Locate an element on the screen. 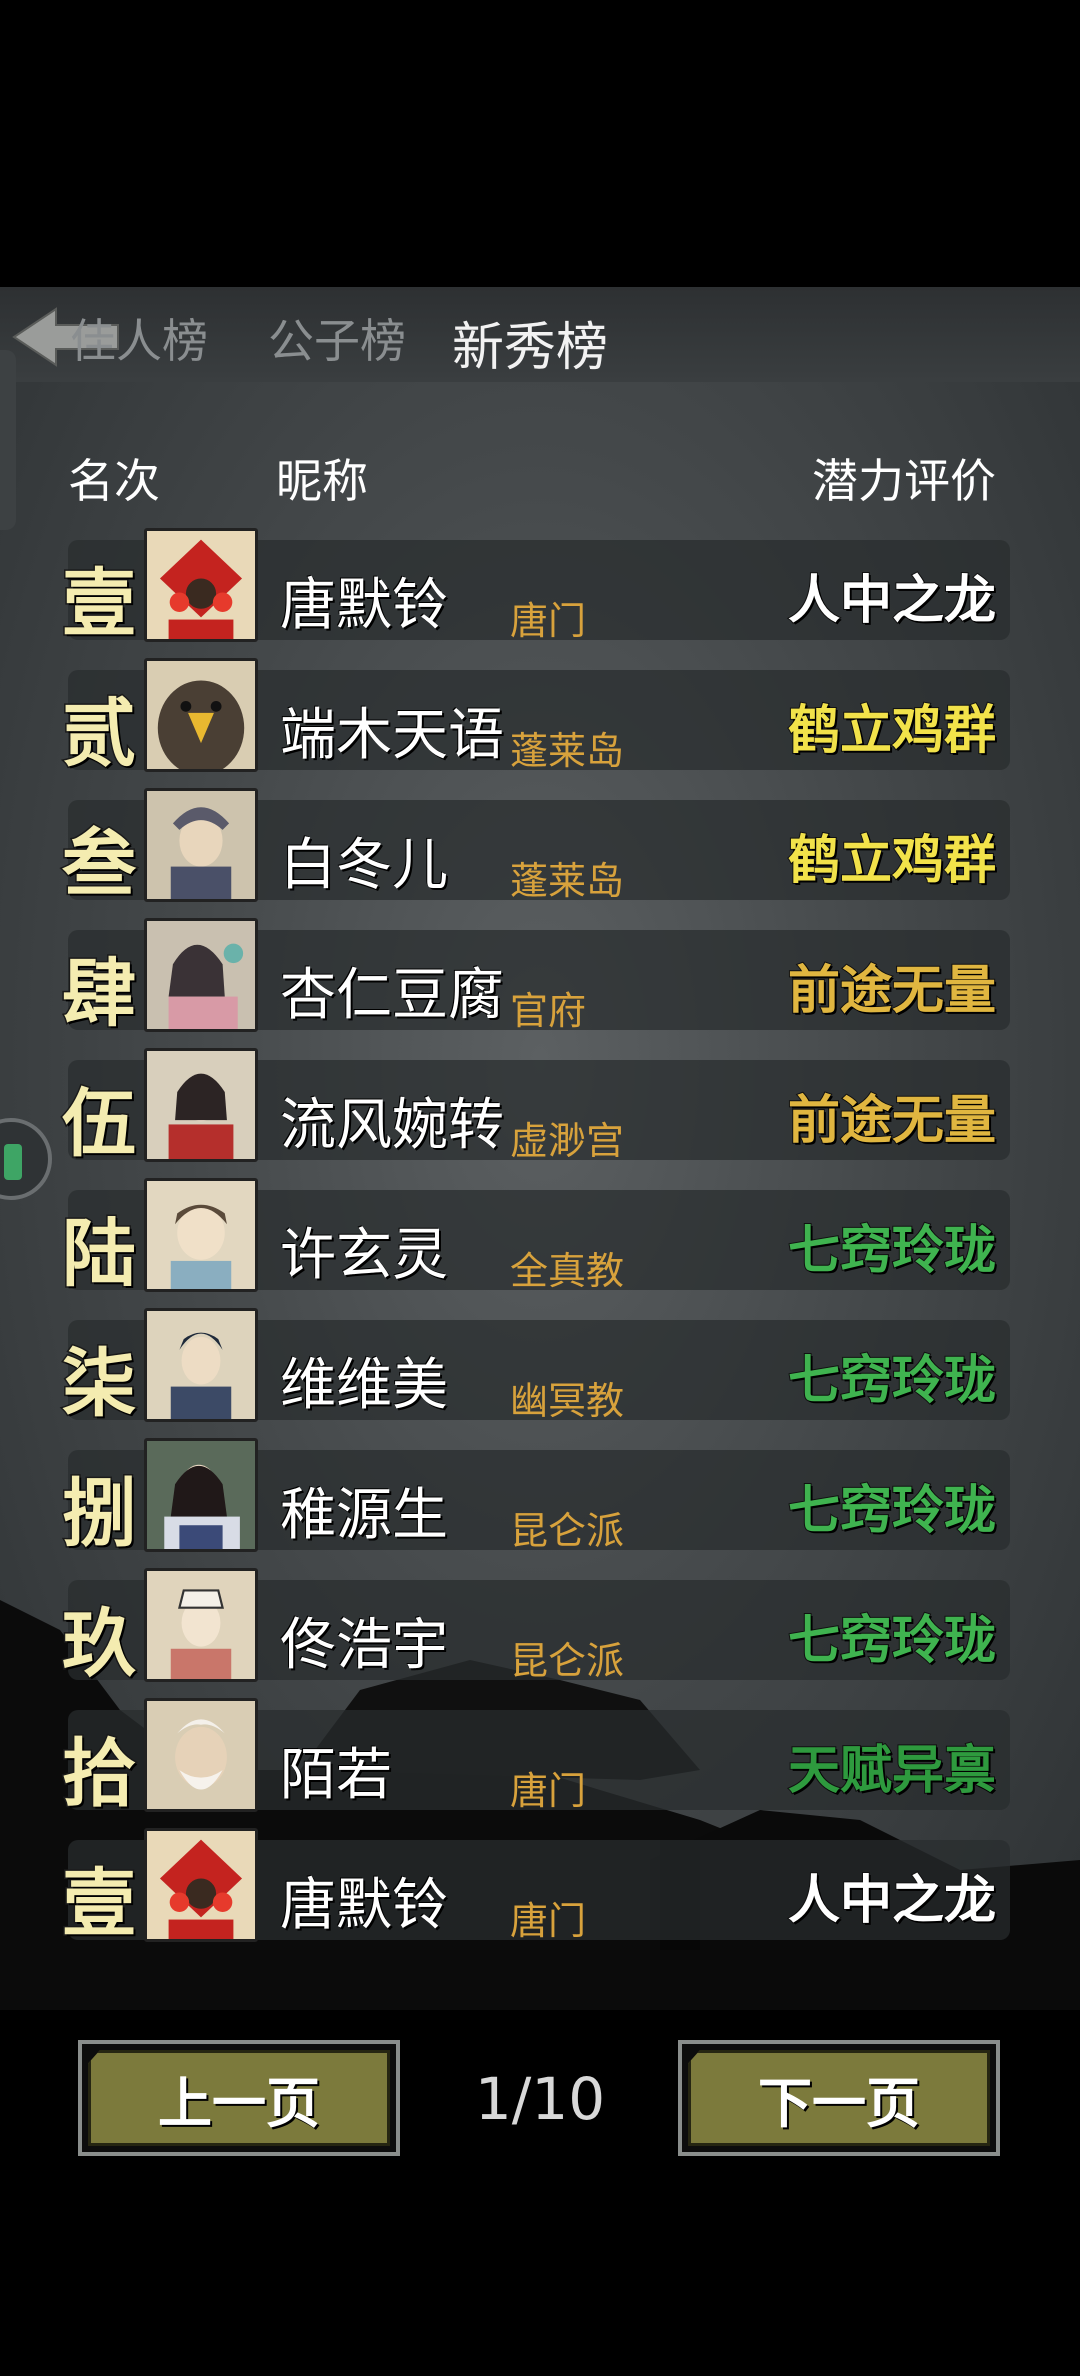 The width and height of the screenshot is (1080, 2376). ranking-row: 陆 许玄灵 全真教 七窍玲珑 is located at coordinates (535, 1238).